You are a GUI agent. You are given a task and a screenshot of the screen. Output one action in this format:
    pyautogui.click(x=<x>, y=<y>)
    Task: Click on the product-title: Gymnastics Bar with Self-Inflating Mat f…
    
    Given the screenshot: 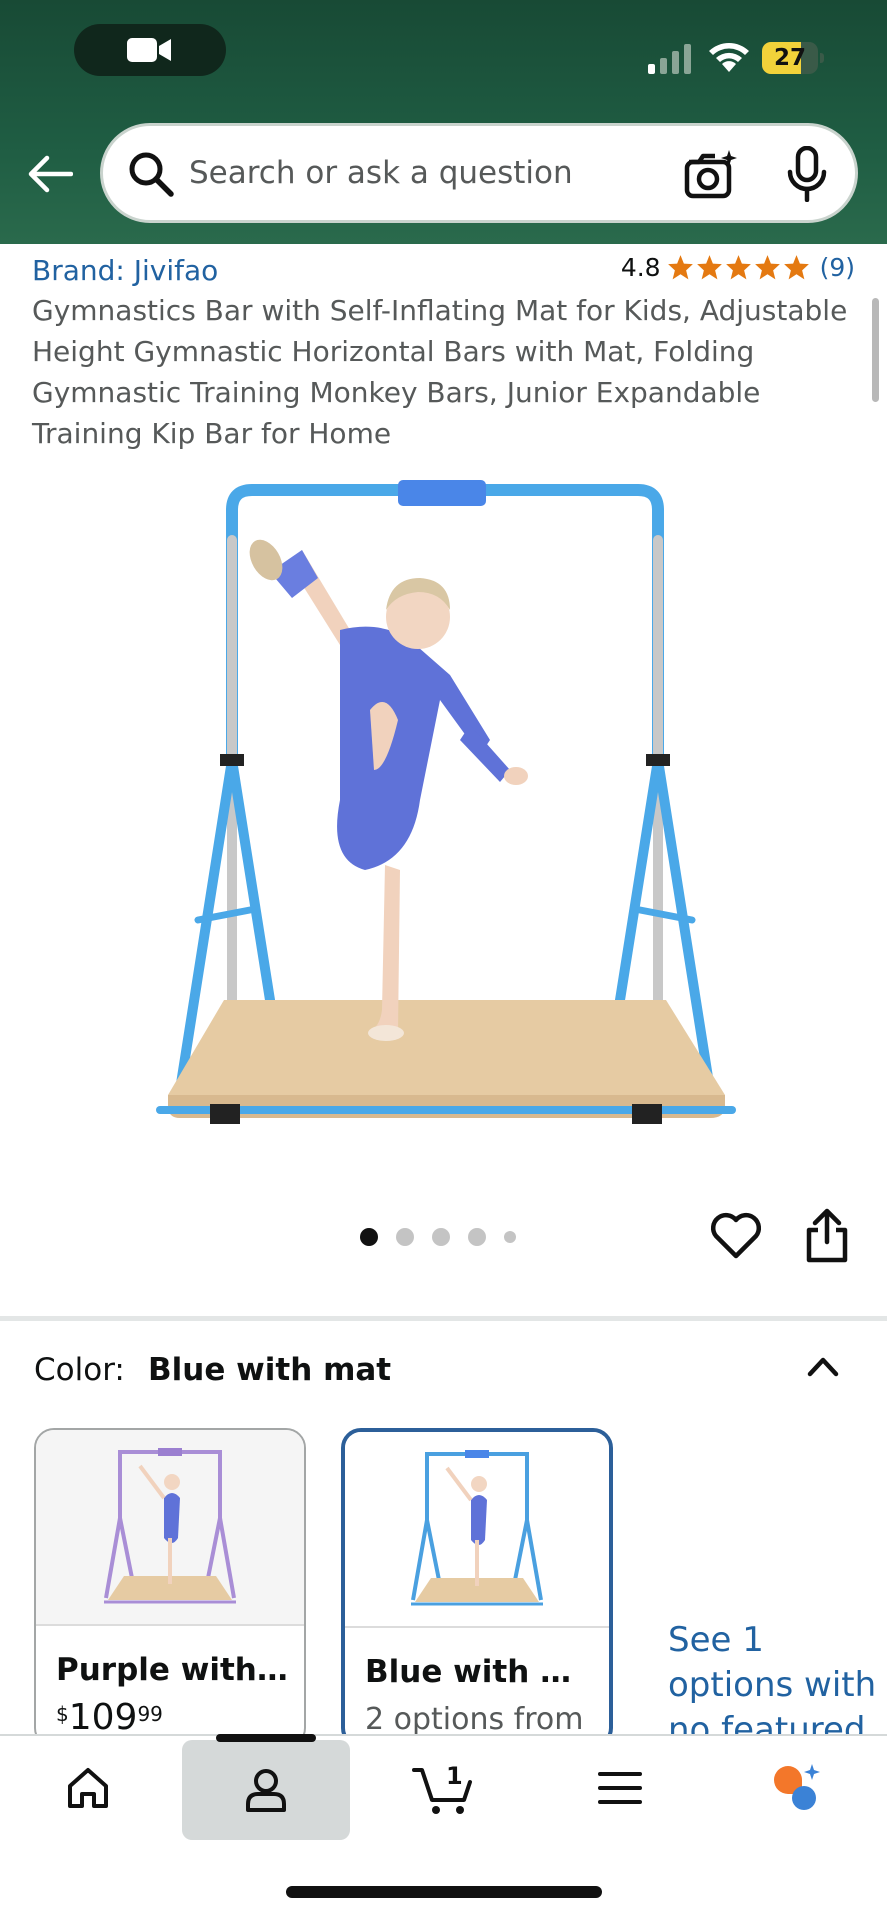 What is the action you would take?
    pyautogui.click(x=440, y=372)
    